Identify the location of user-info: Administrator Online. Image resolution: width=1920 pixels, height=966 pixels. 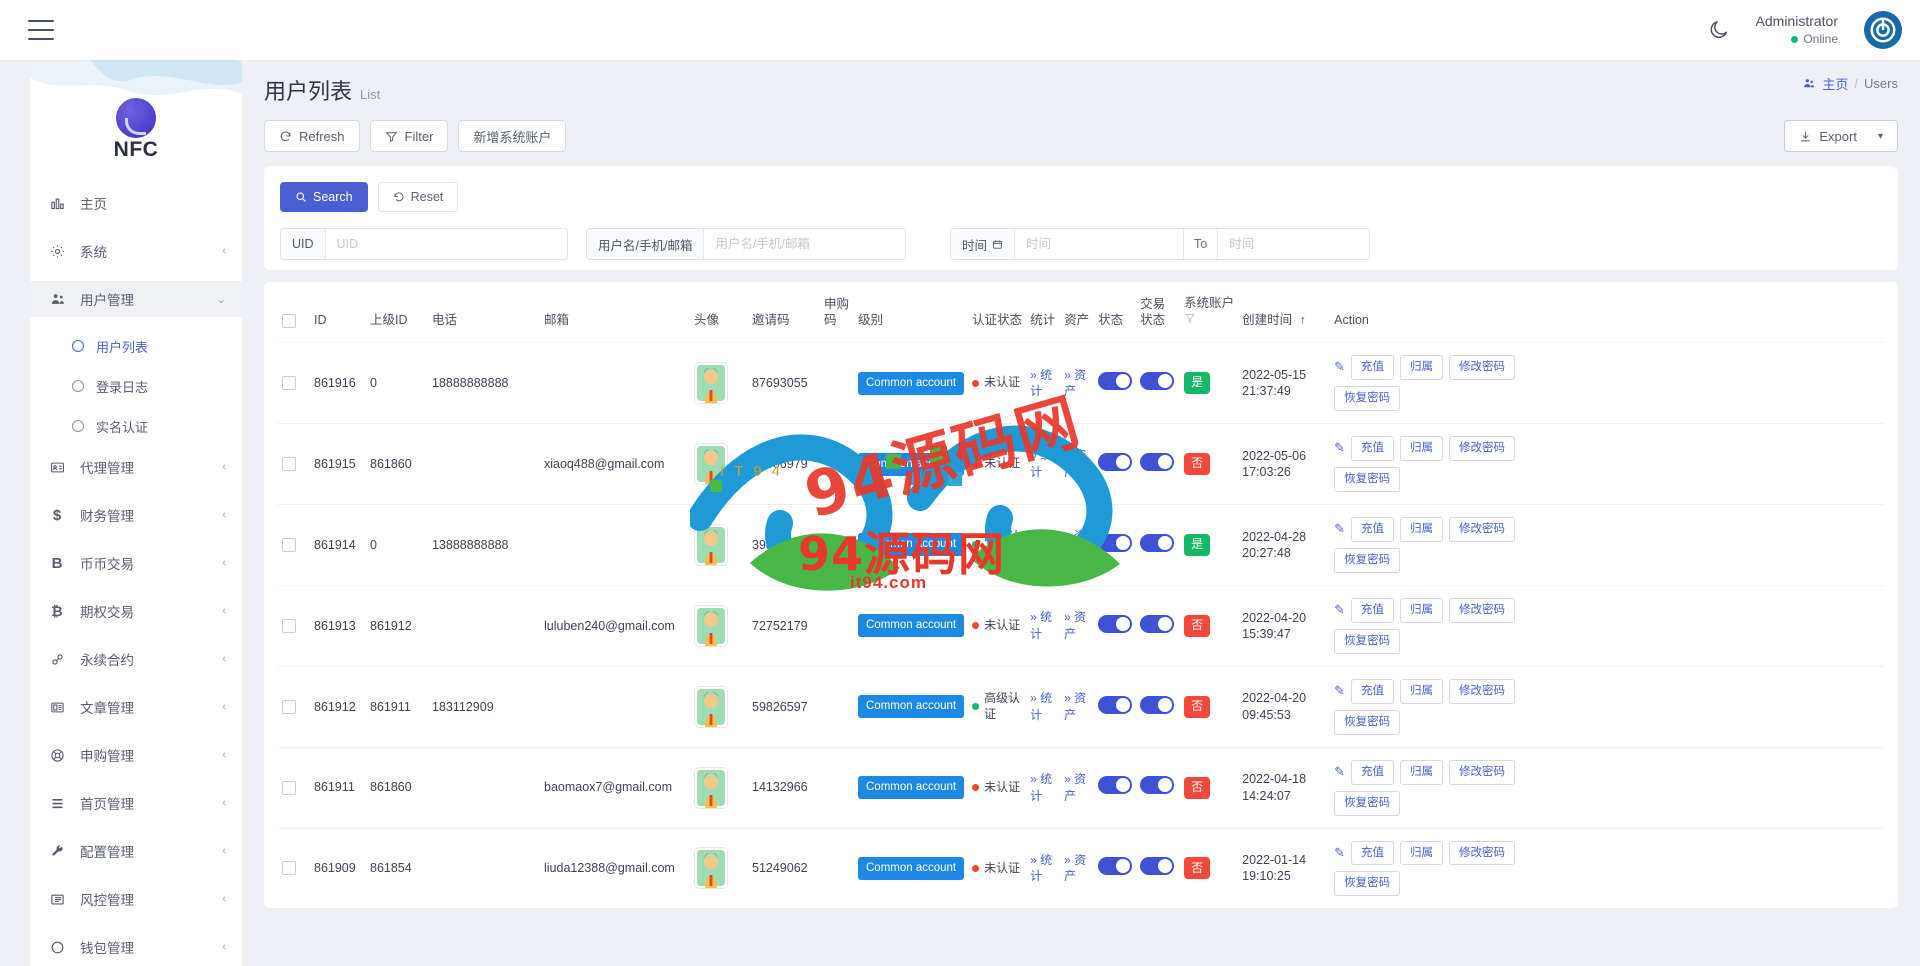
(1797, 29).